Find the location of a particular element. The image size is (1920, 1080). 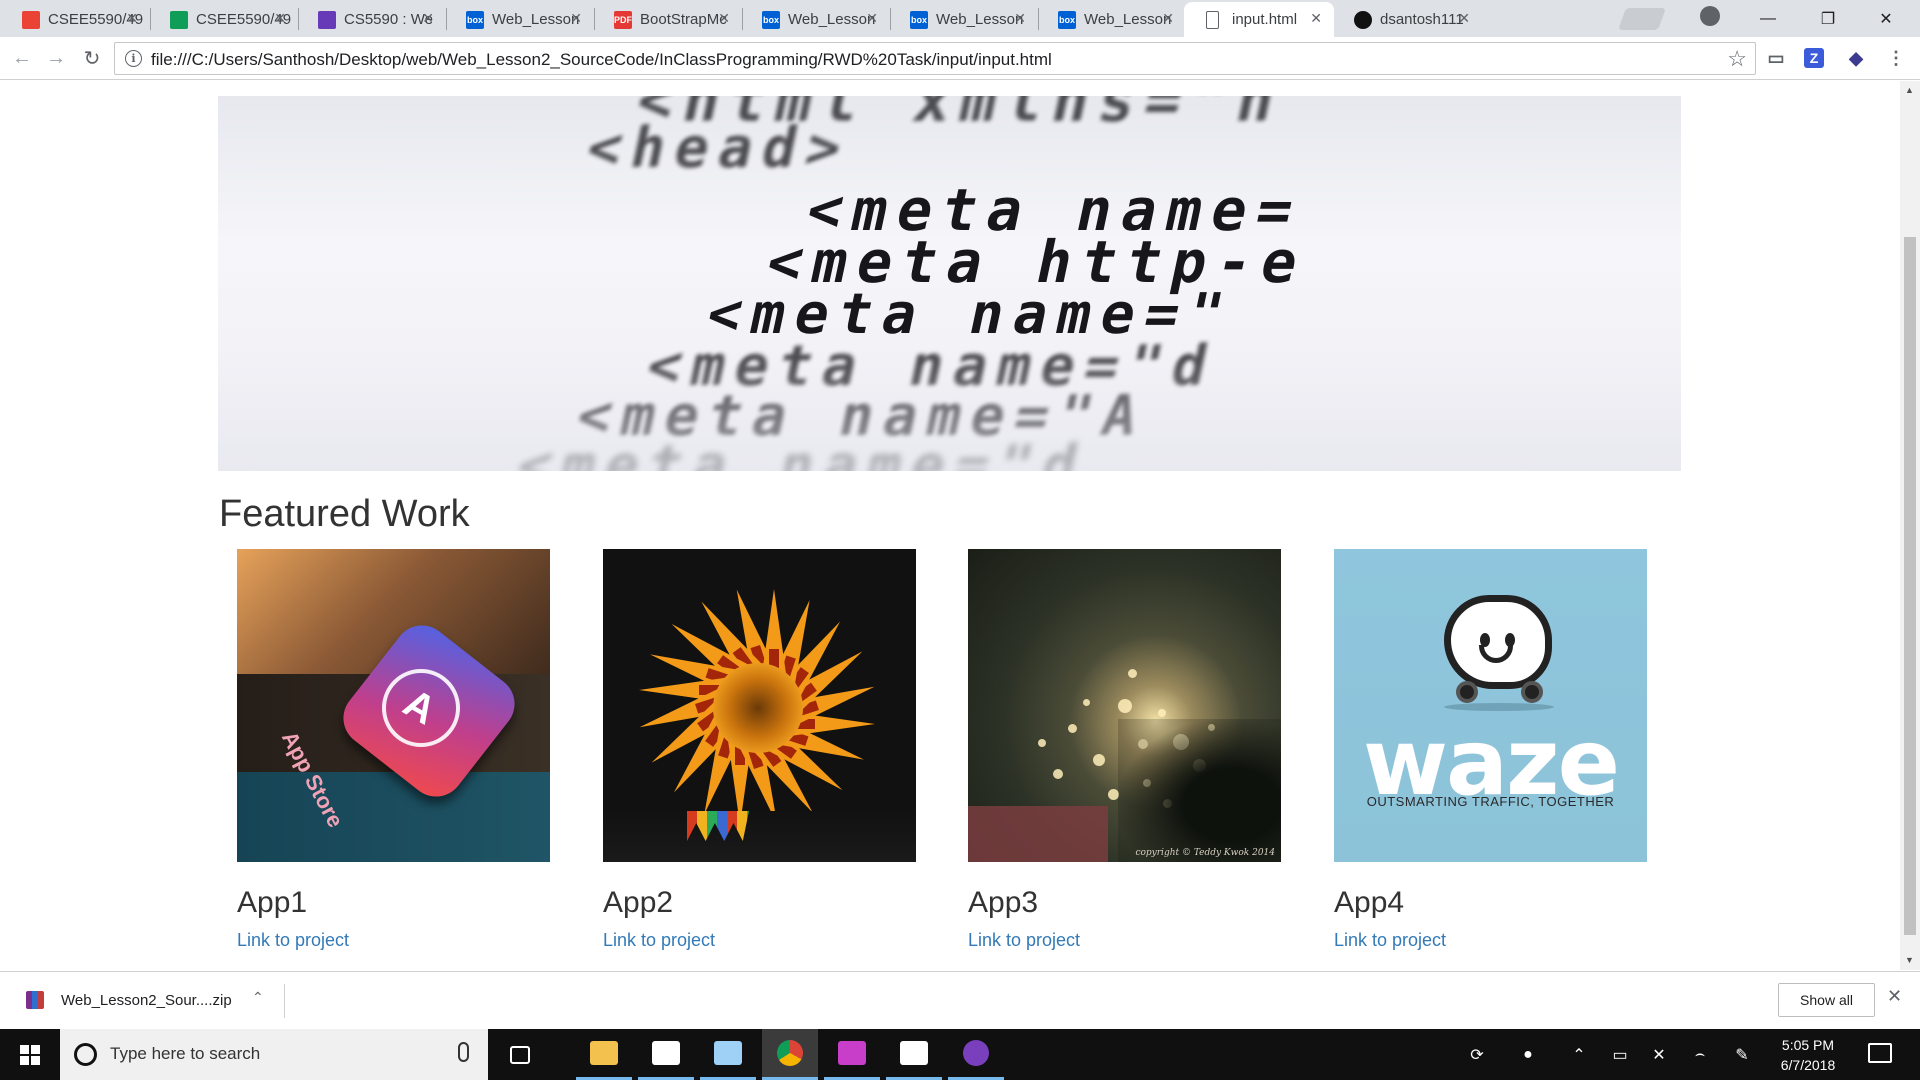

people-icon: ● is located at coordinates (1528, 1054).